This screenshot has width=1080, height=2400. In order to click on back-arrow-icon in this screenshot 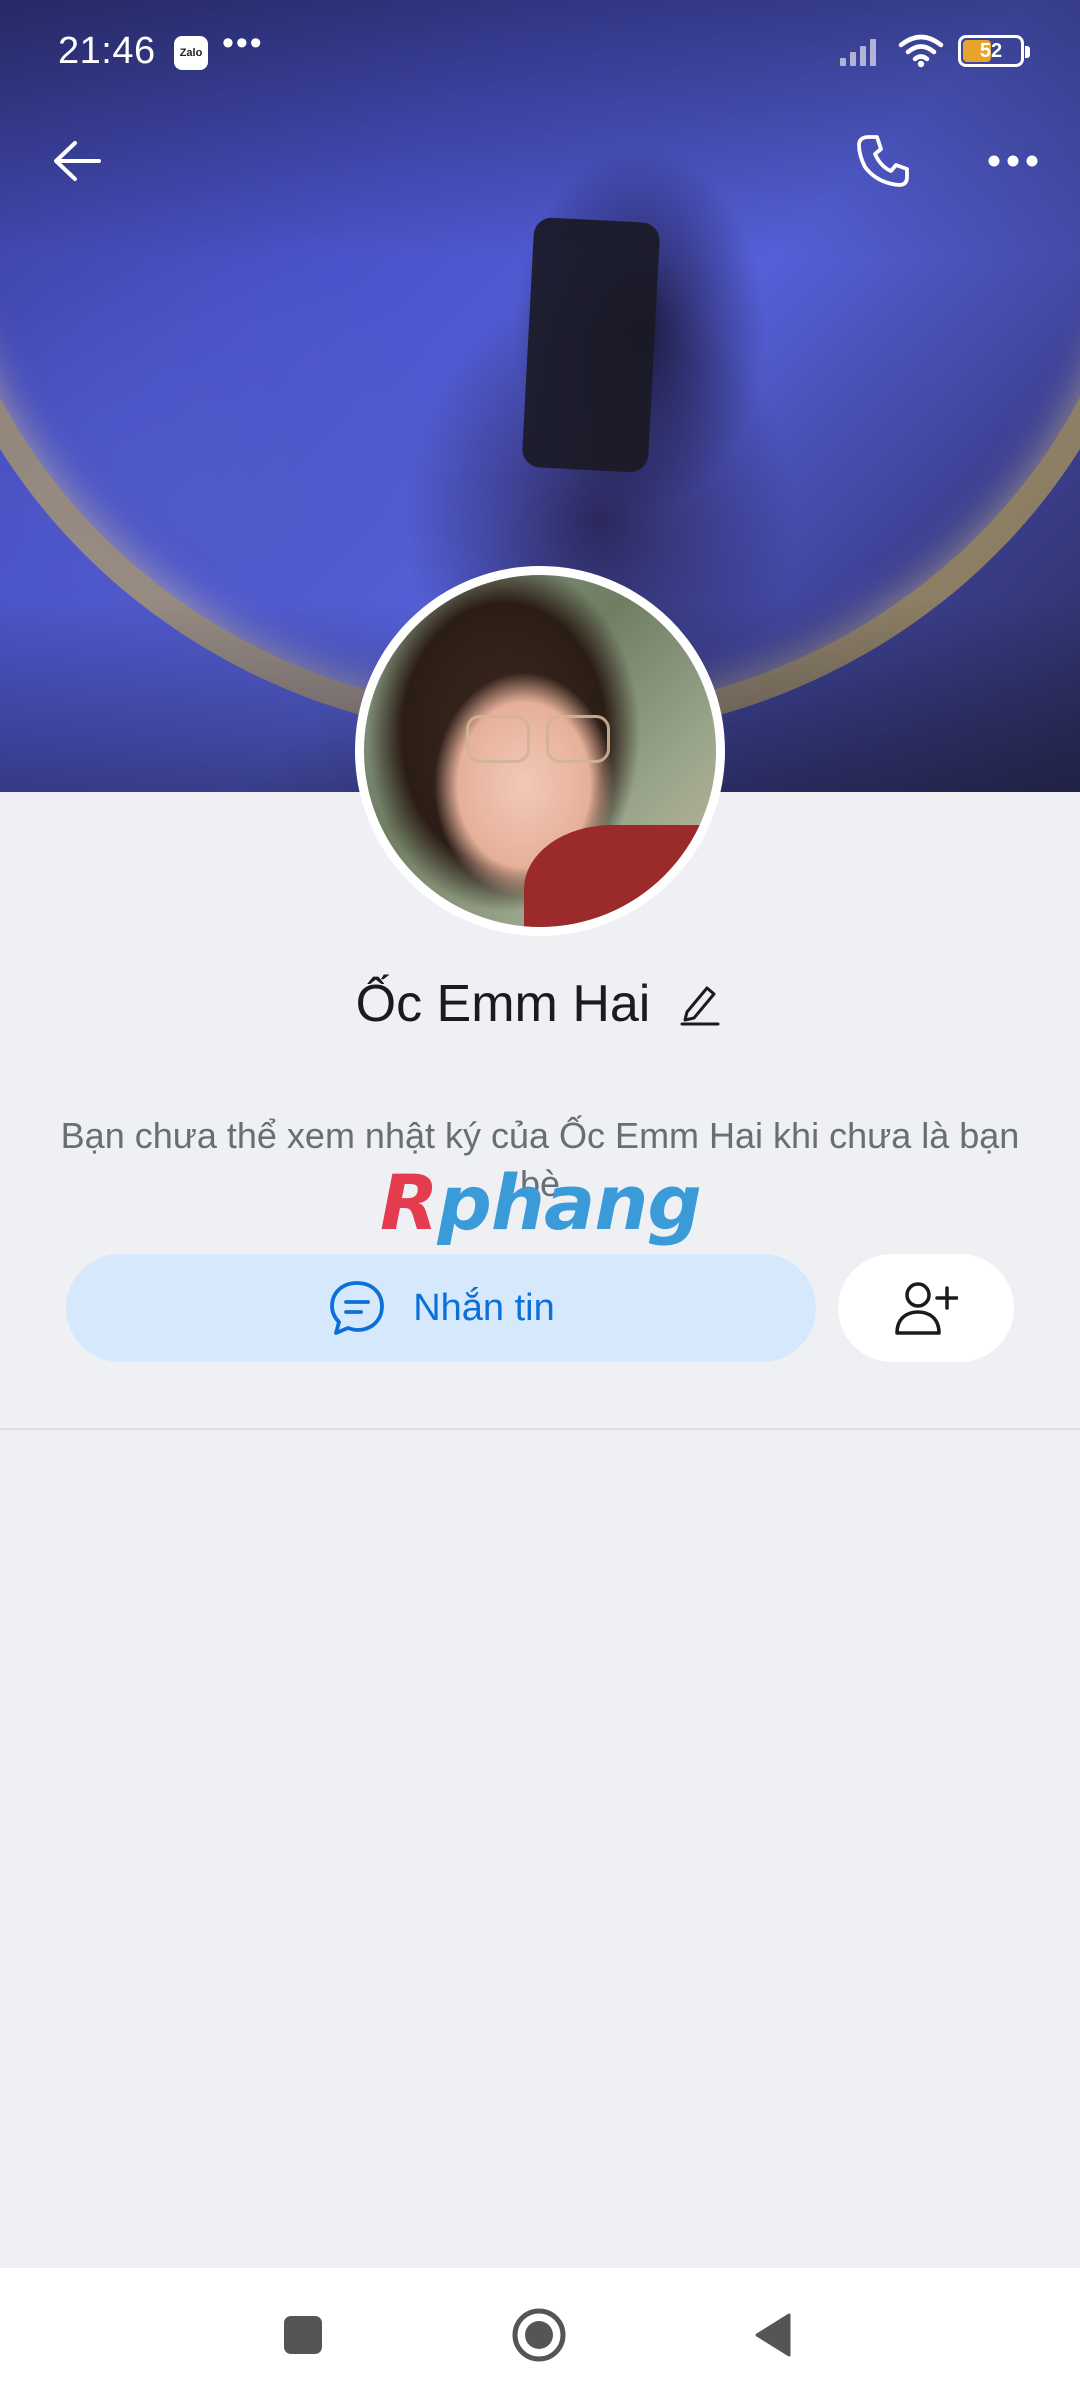, I will do `click(77, 161)`.